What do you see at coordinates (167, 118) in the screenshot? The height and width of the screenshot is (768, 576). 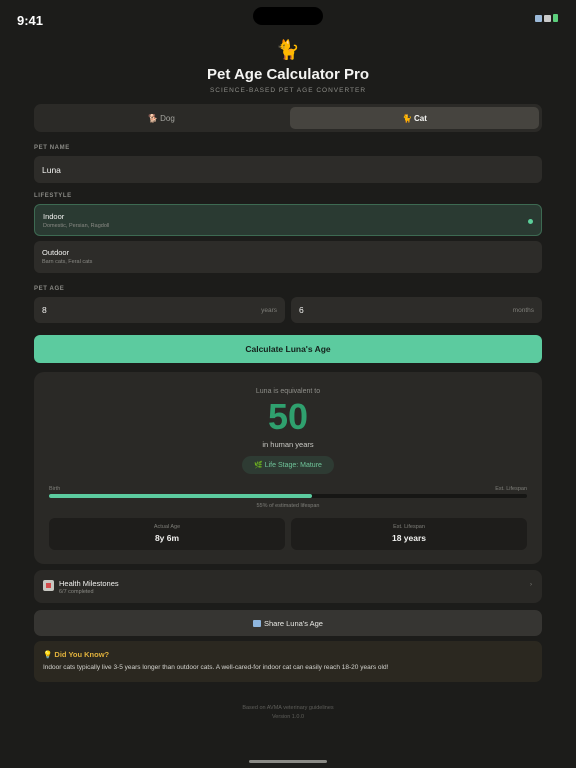 I see `dog-tab-label: Dog` at bounding box center [167, 118].